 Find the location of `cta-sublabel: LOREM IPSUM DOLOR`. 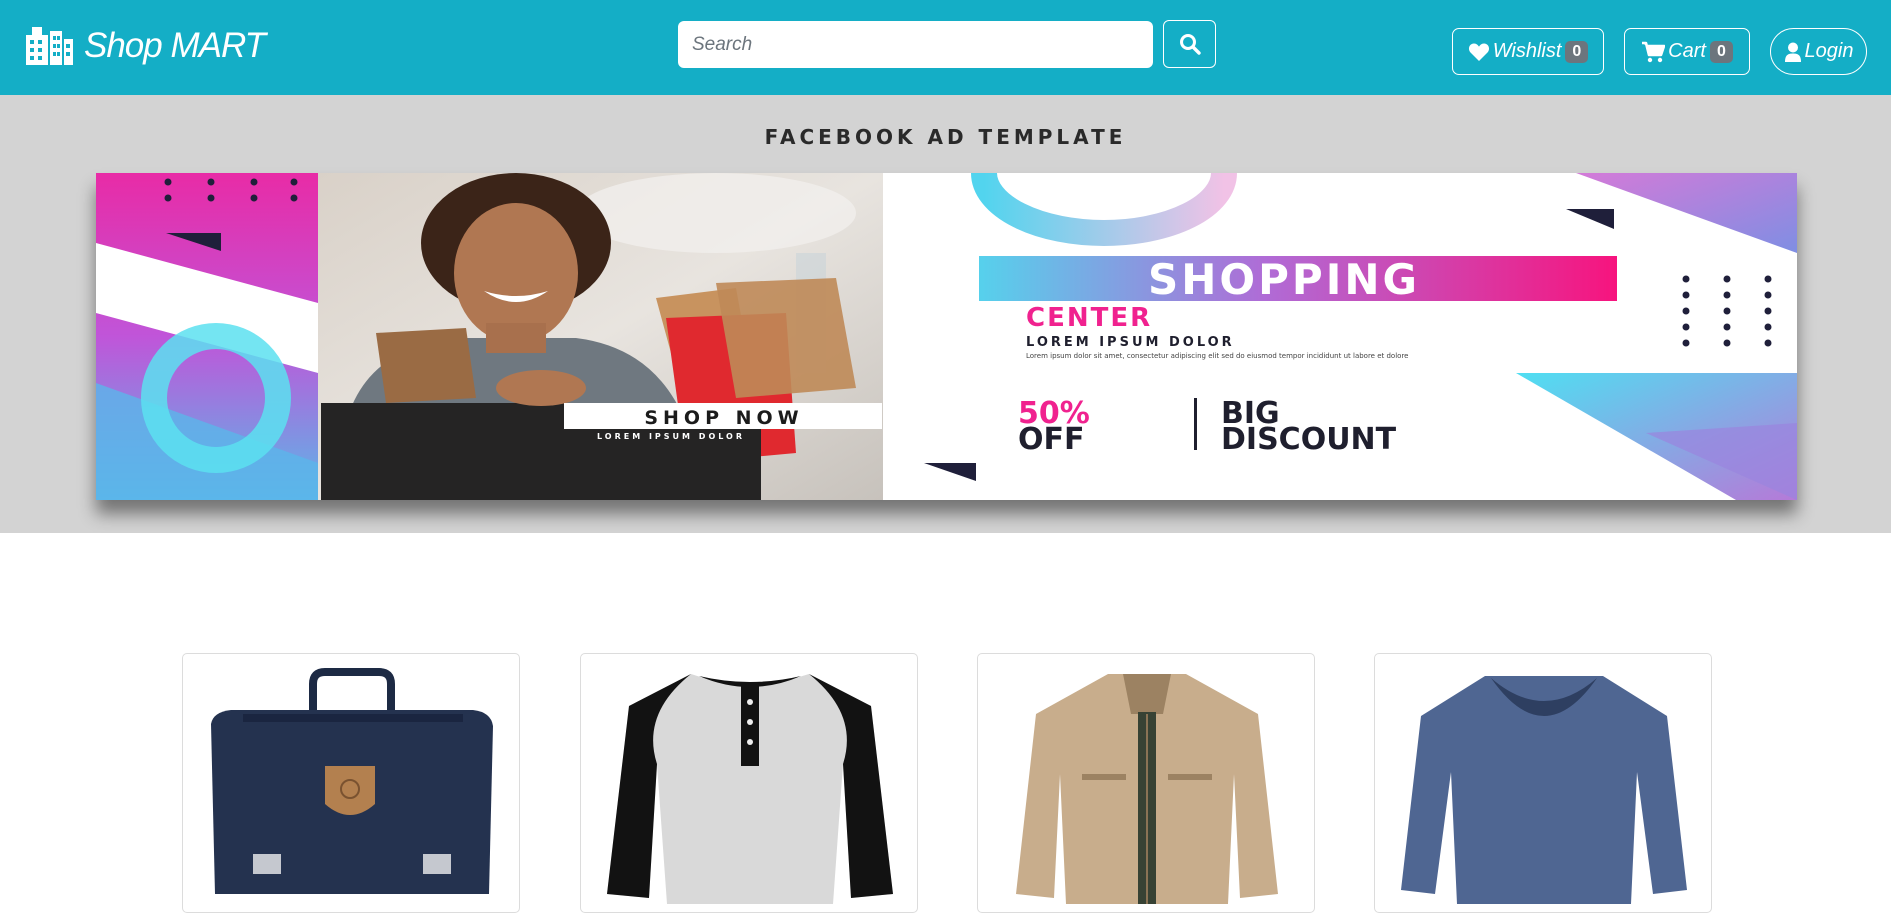

cta-sublabel: LOREM IPSUM DOLOR is located at coordinates (671, 436).